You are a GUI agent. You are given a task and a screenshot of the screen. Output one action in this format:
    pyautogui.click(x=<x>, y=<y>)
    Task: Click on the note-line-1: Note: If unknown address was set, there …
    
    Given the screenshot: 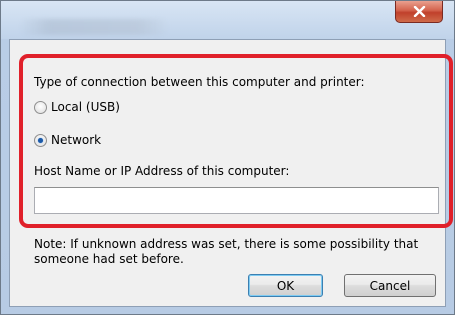 What is the action you would take?
    pyautogui.click(x=226, y=244)
    